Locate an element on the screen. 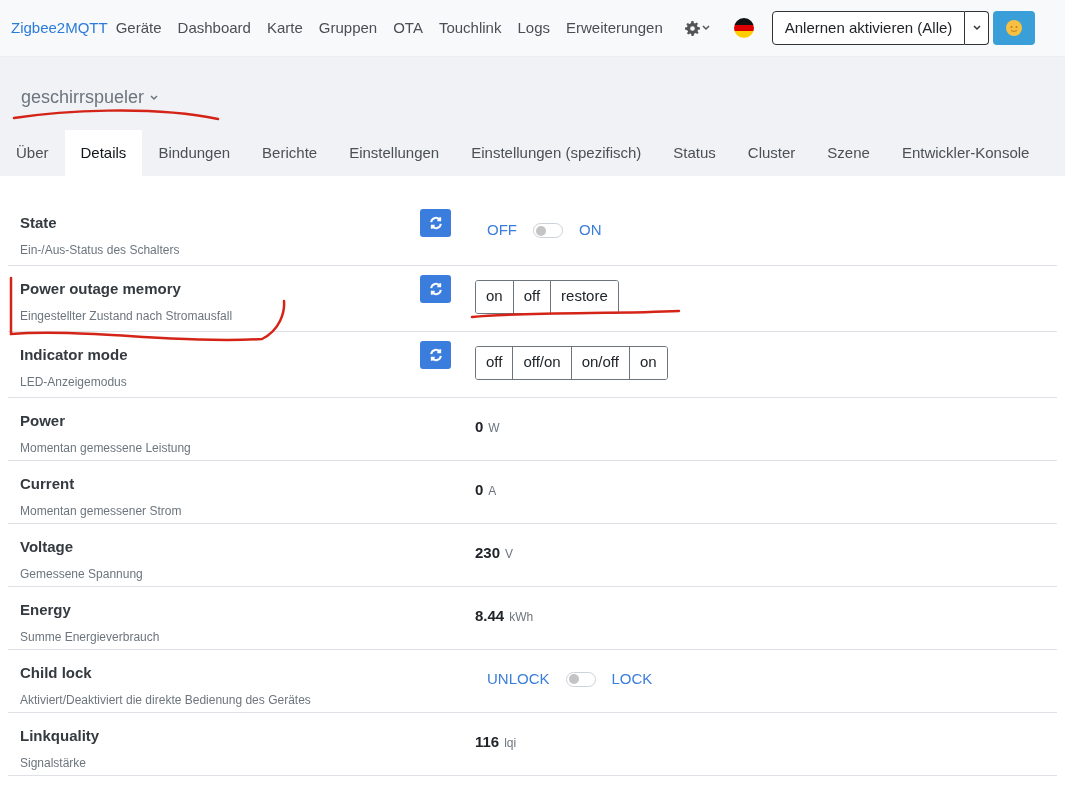 The height and width of the screenshot is (795, 1065). feature-description: Momentan gemessener Strom is located at coordinates (101, 511).